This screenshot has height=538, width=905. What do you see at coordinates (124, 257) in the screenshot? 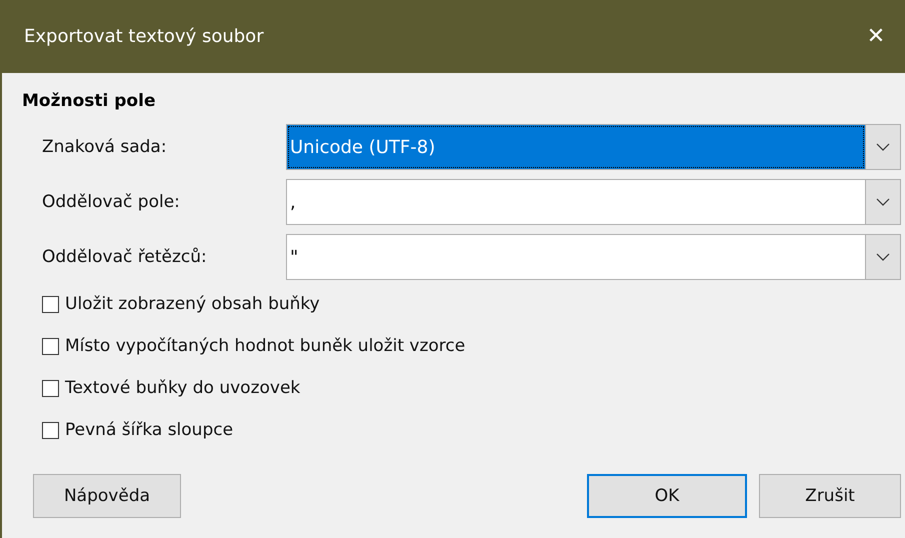
I see `field-label: Oddělovač řetězců:` at bounding box center [124, 257].